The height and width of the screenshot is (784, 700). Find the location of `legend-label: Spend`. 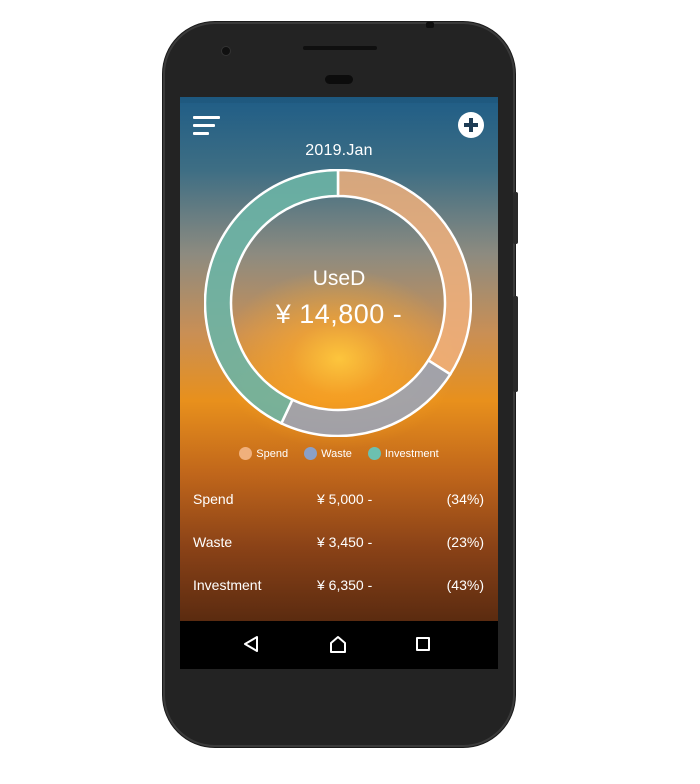

legend-label: Spend is located at coordinates (272, 453).